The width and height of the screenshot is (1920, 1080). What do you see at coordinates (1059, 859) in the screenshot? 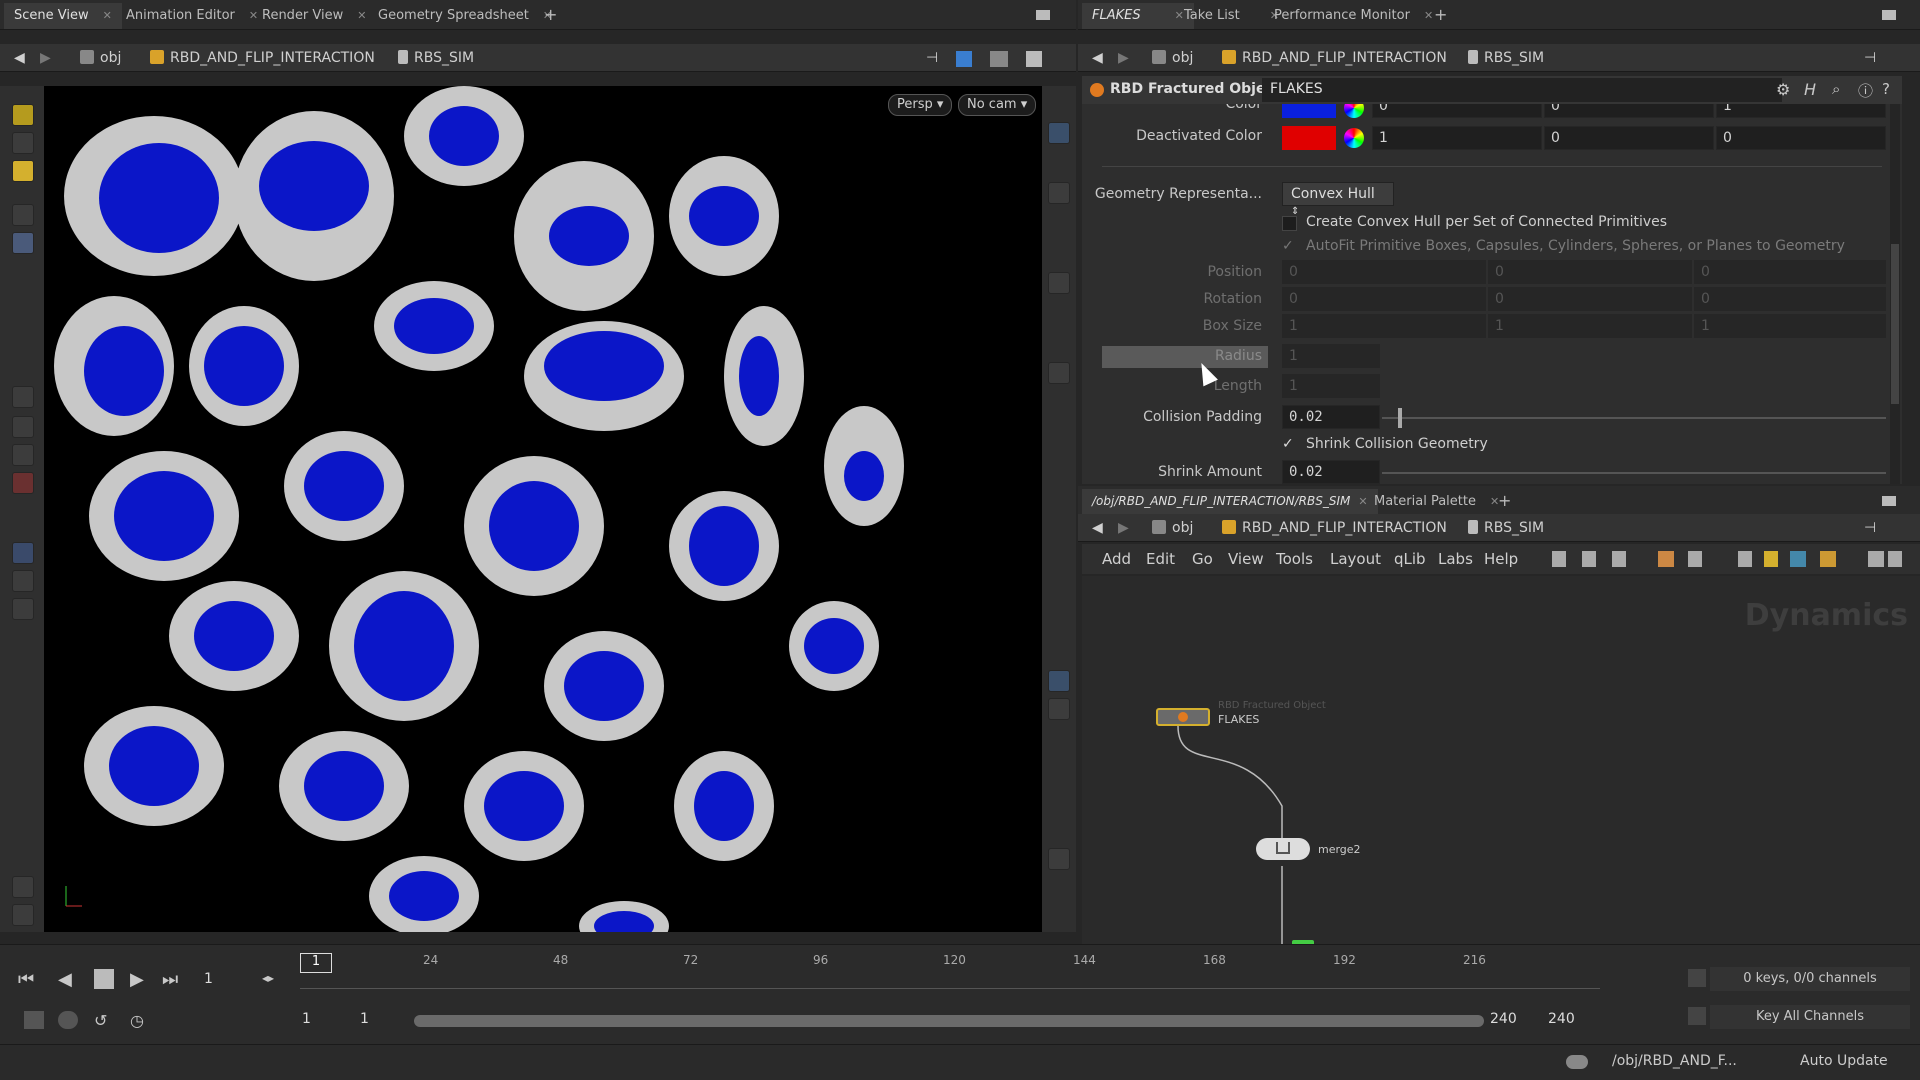
I see `texture-icon` at bounding box center [1059, 859].